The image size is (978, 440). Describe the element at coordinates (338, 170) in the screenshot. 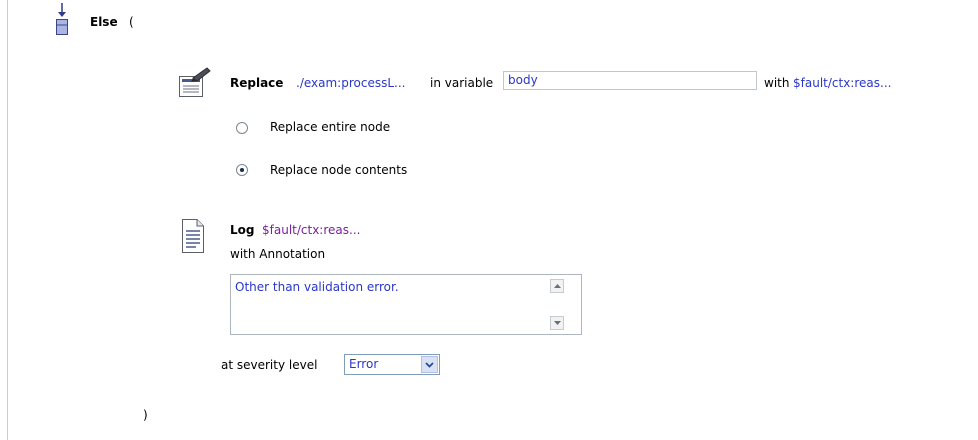

I see `replace-node-contents-label: Replace node contents` at that location.